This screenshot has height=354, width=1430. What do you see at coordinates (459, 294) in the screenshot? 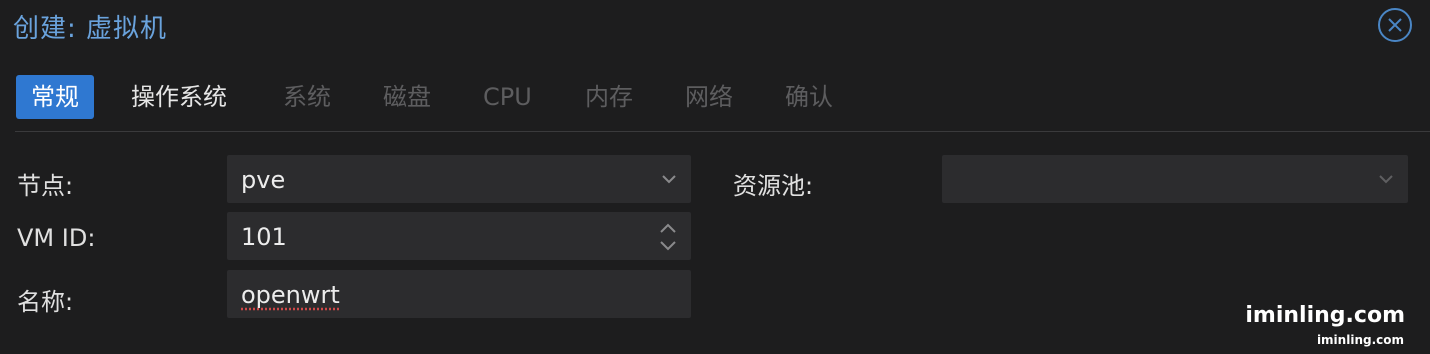
I see `name-input: openwrt` at bounding box center [459, 294].